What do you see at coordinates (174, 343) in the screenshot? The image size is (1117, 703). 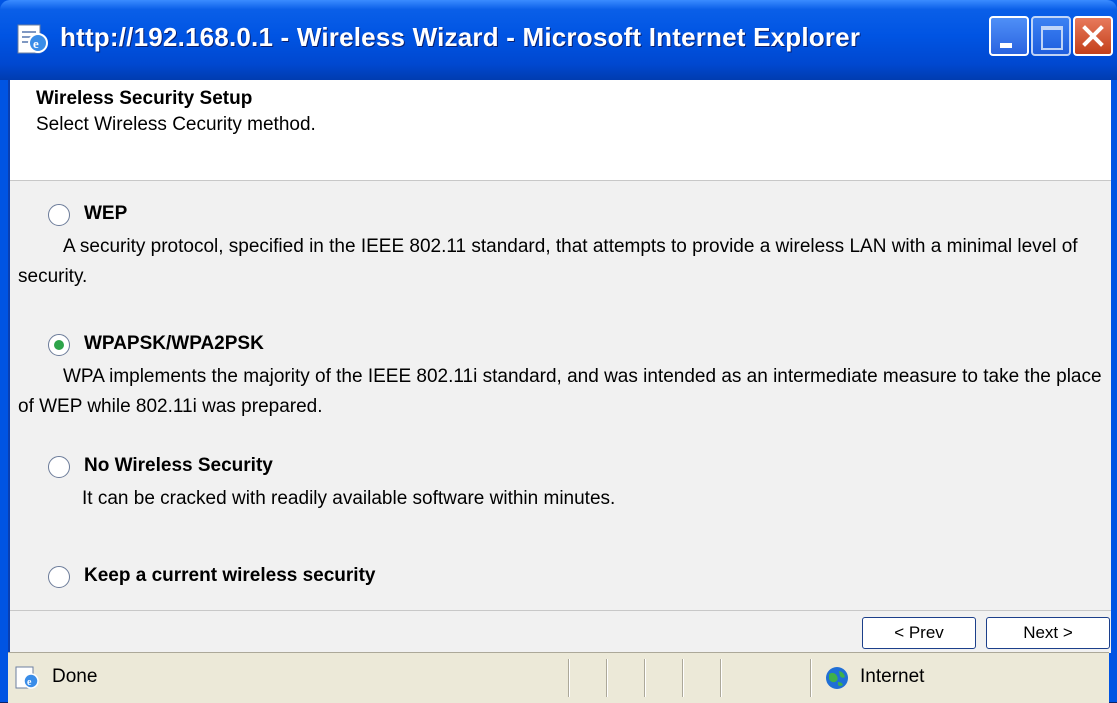 I see `option-label-wpapsk: WPAPSK/WPA2PSK` at bounding box center [174, 343].